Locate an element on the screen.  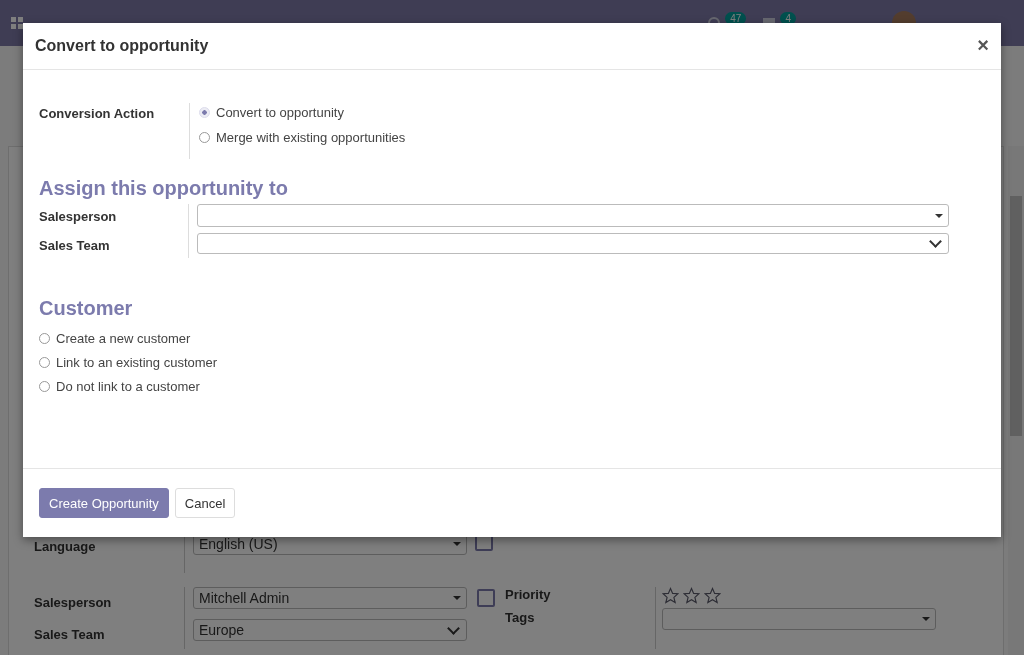
field-label: Tags is located at coordinates (520, 617).